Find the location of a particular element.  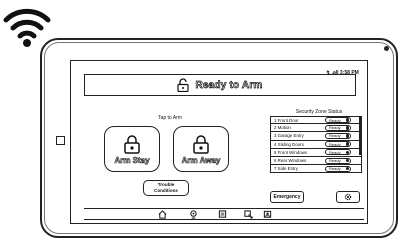

zone-name: 2 Motion is located at coordinates (282, 128).